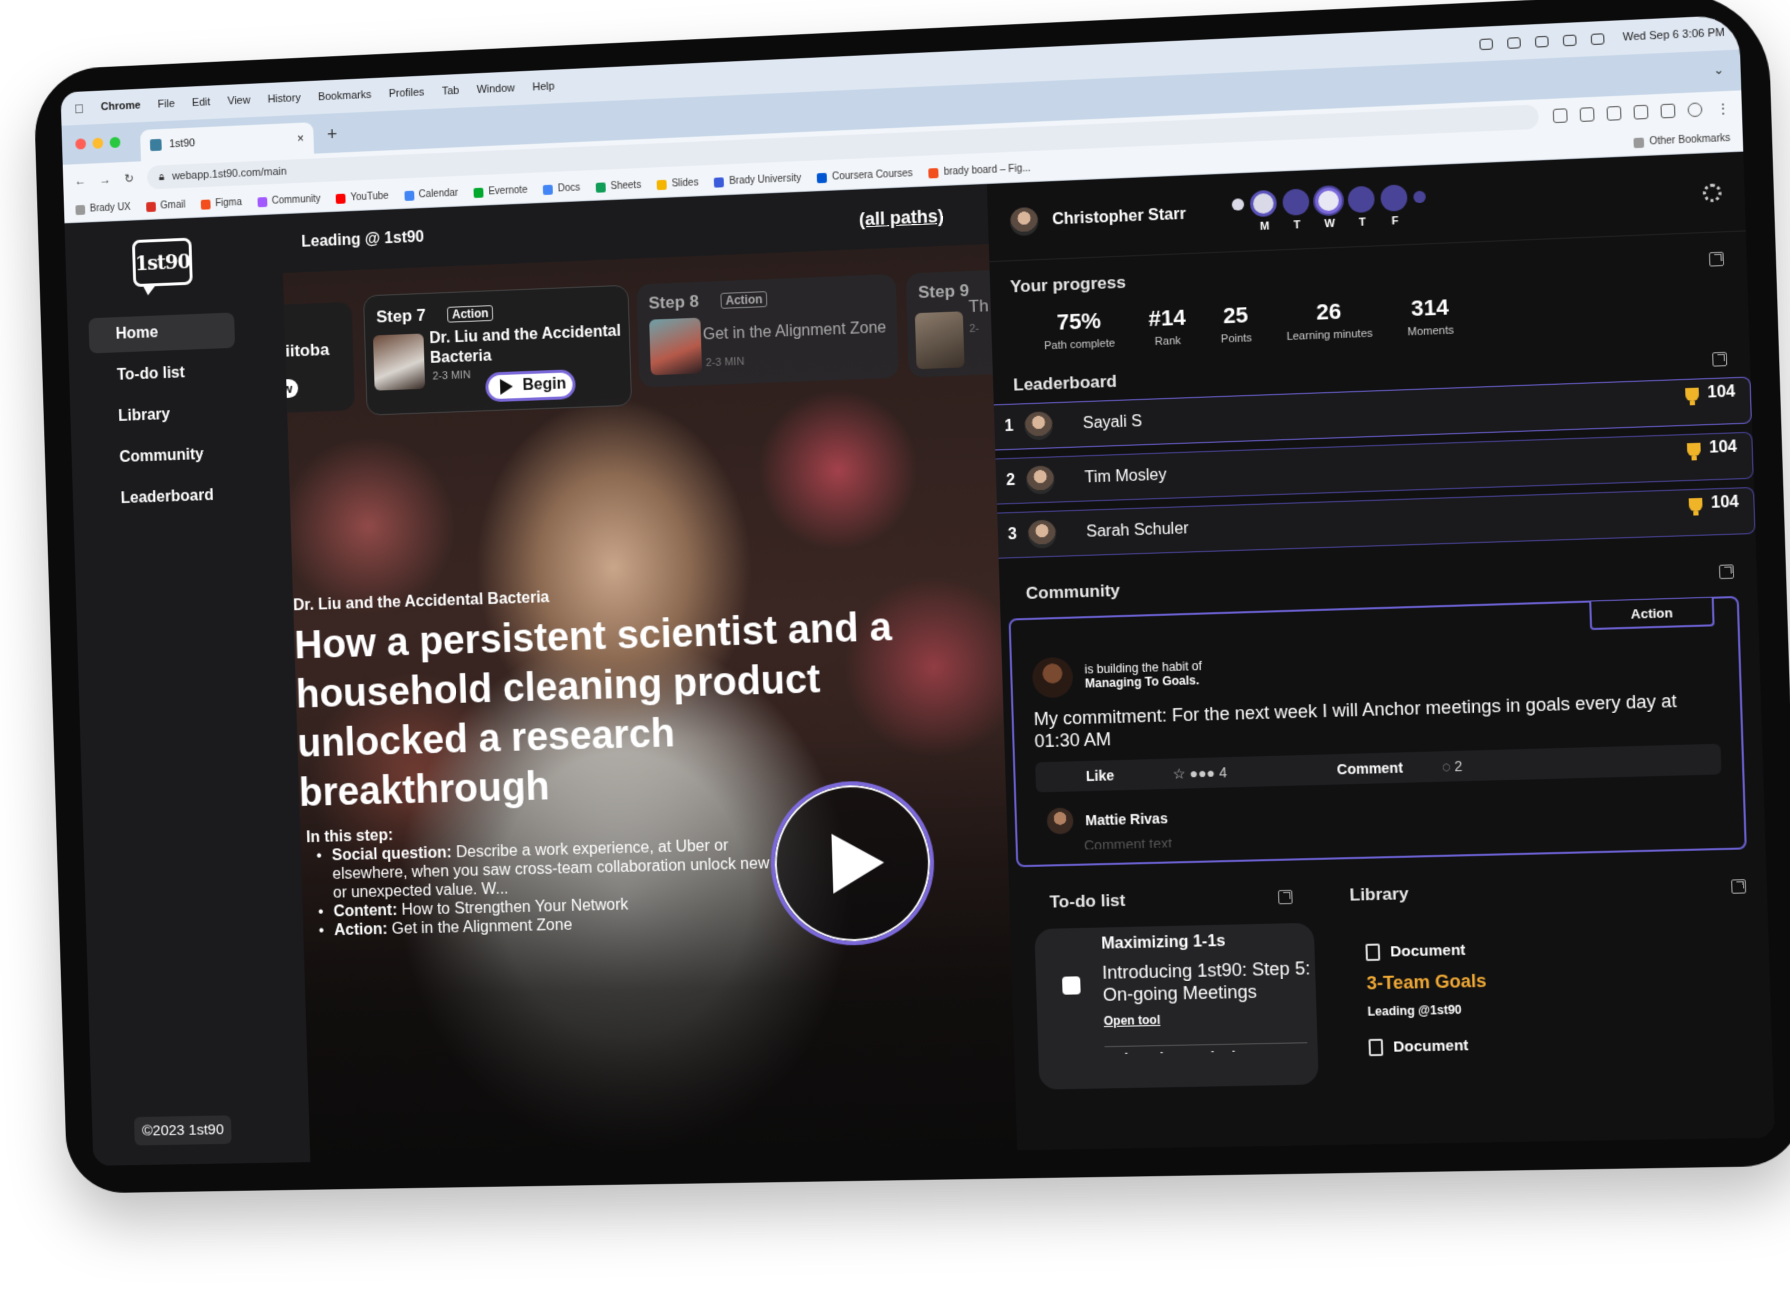 This screenshot has height=1298, width=1790. I want to click on bookmark-item: Coursera Courses, so click(864, 175).